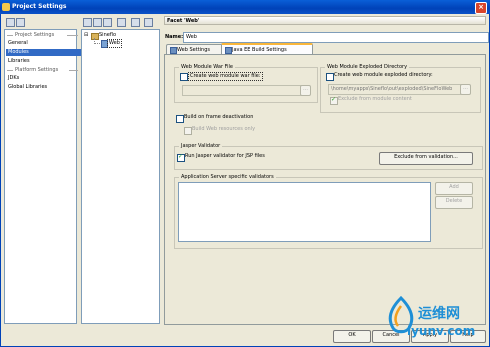 This screenshot has height=347, width=490. Describe the element at coordinates (439, 314) in the screenshot. I see `watermark-cn: 运维网` at that location.